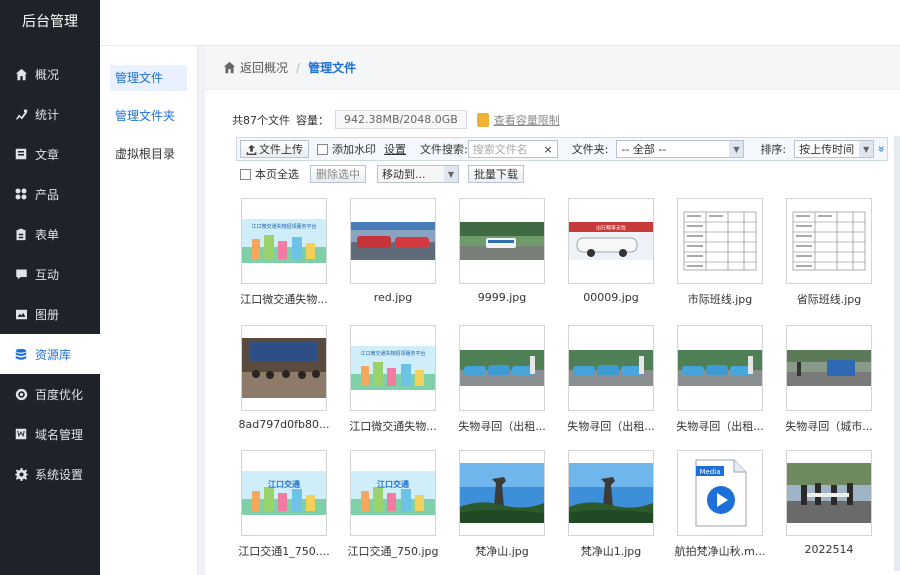 Image resolution: width=900 pixels, height=575 pixels. I want to click on sidebar-item-domains: 域名管理, so click(50, 434).